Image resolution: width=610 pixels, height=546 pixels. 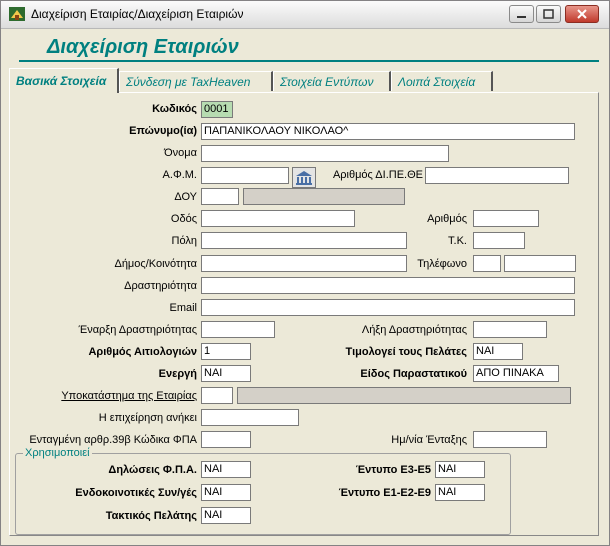 What do you see at coordinates (217, 395) in the screenshot?
I see `branch-code-field` at bounding box center [217, 395].